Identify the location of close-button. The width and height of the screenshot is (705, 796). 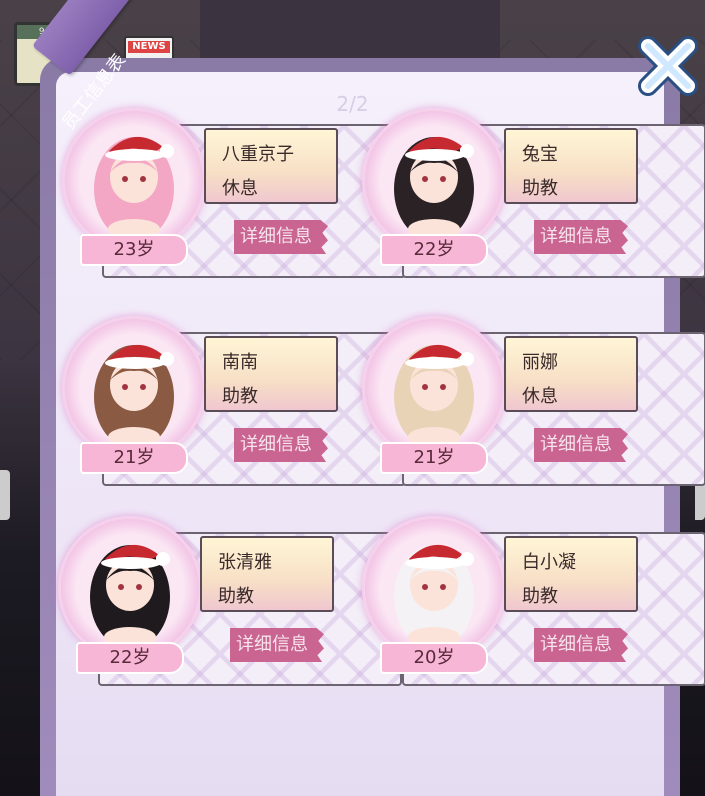
(668, 66).